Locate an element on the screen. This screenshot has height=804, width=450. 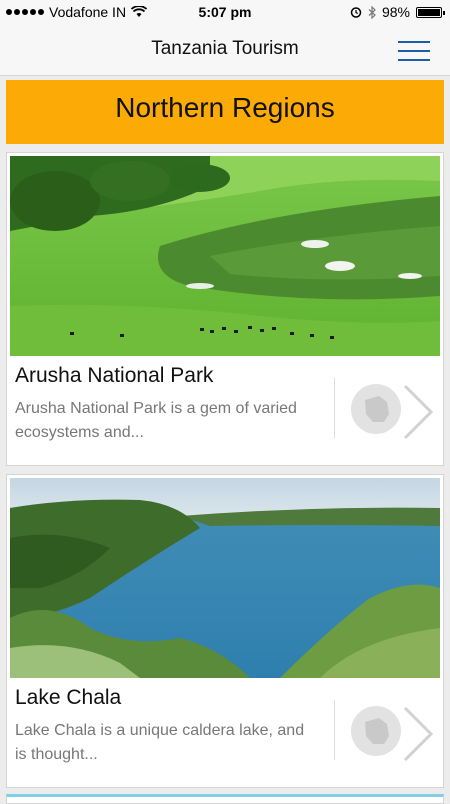
battery-icon is located at coordinates (430, 12).